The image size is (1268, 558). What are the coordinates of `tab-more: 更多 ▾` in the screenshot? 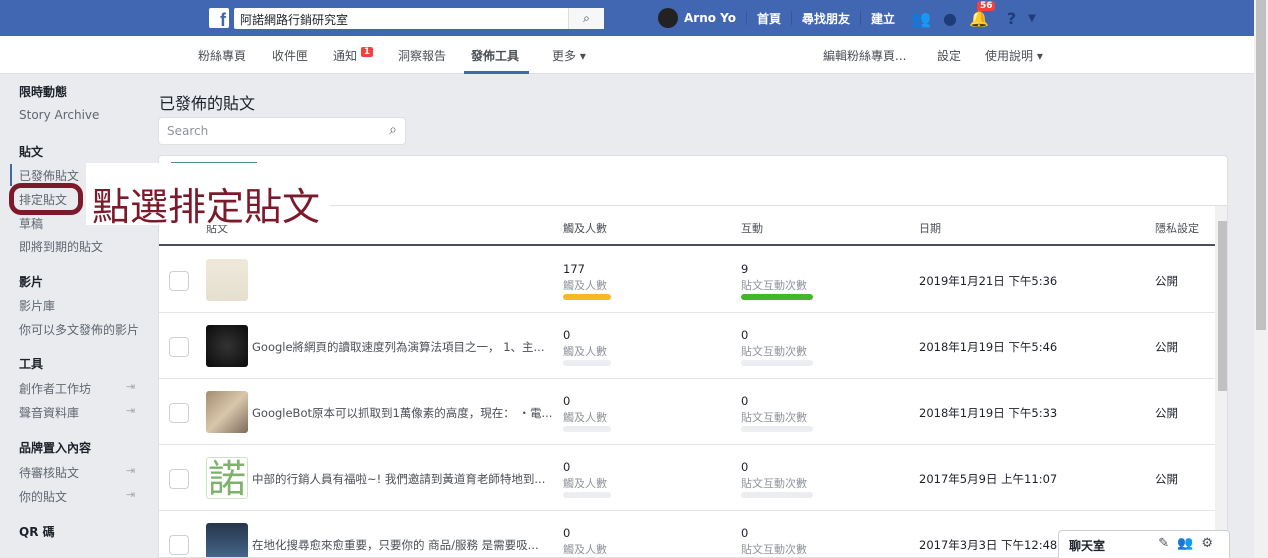 It's located at (569, 55).